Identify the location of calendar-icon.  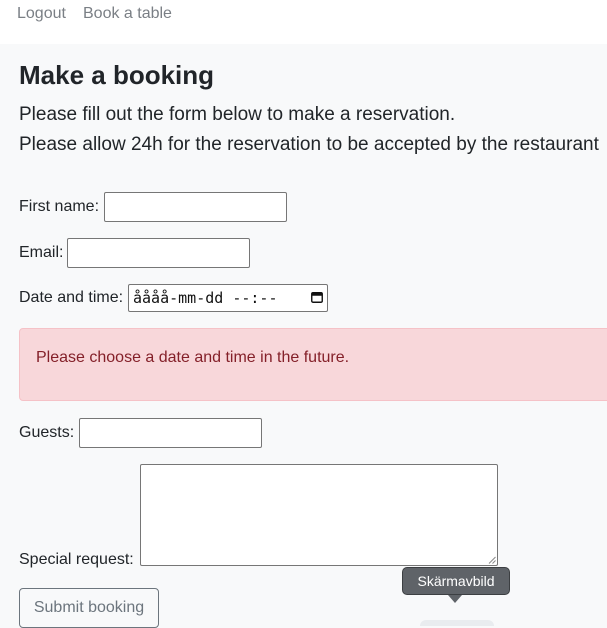
(317, 297).